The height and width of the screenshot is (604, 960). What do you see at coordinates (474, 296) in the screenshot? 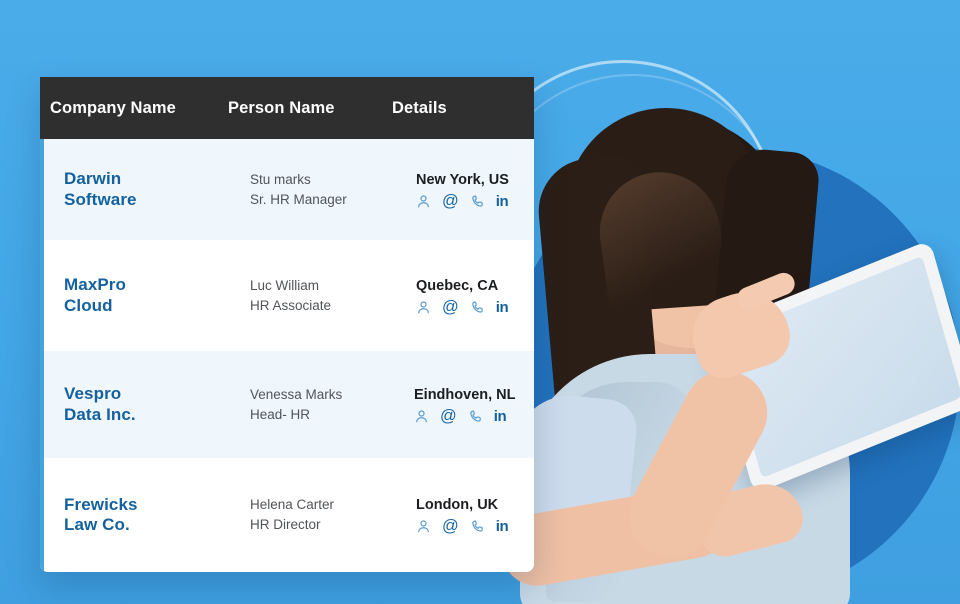
I see `details-cell: Quebec, CA @ in` at bounding box center [474, 296].